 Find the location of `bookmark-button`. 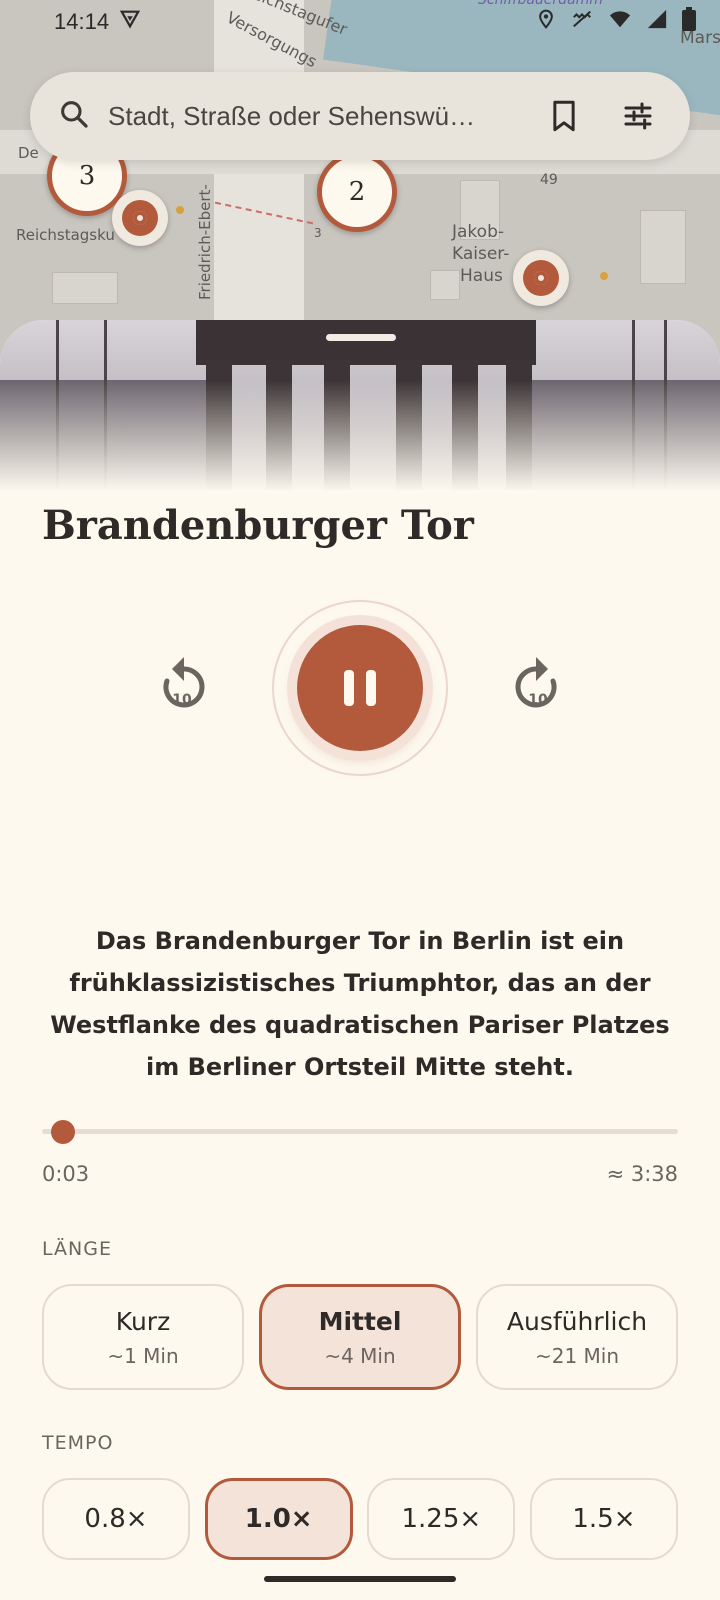

bookmark-button is located at coordinates (564, 116).